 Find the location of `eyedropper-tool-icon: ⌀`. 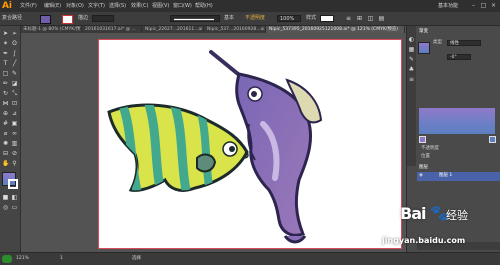

eyedropper-tool-icon: ⌀ is located at coordinates (5, 133).